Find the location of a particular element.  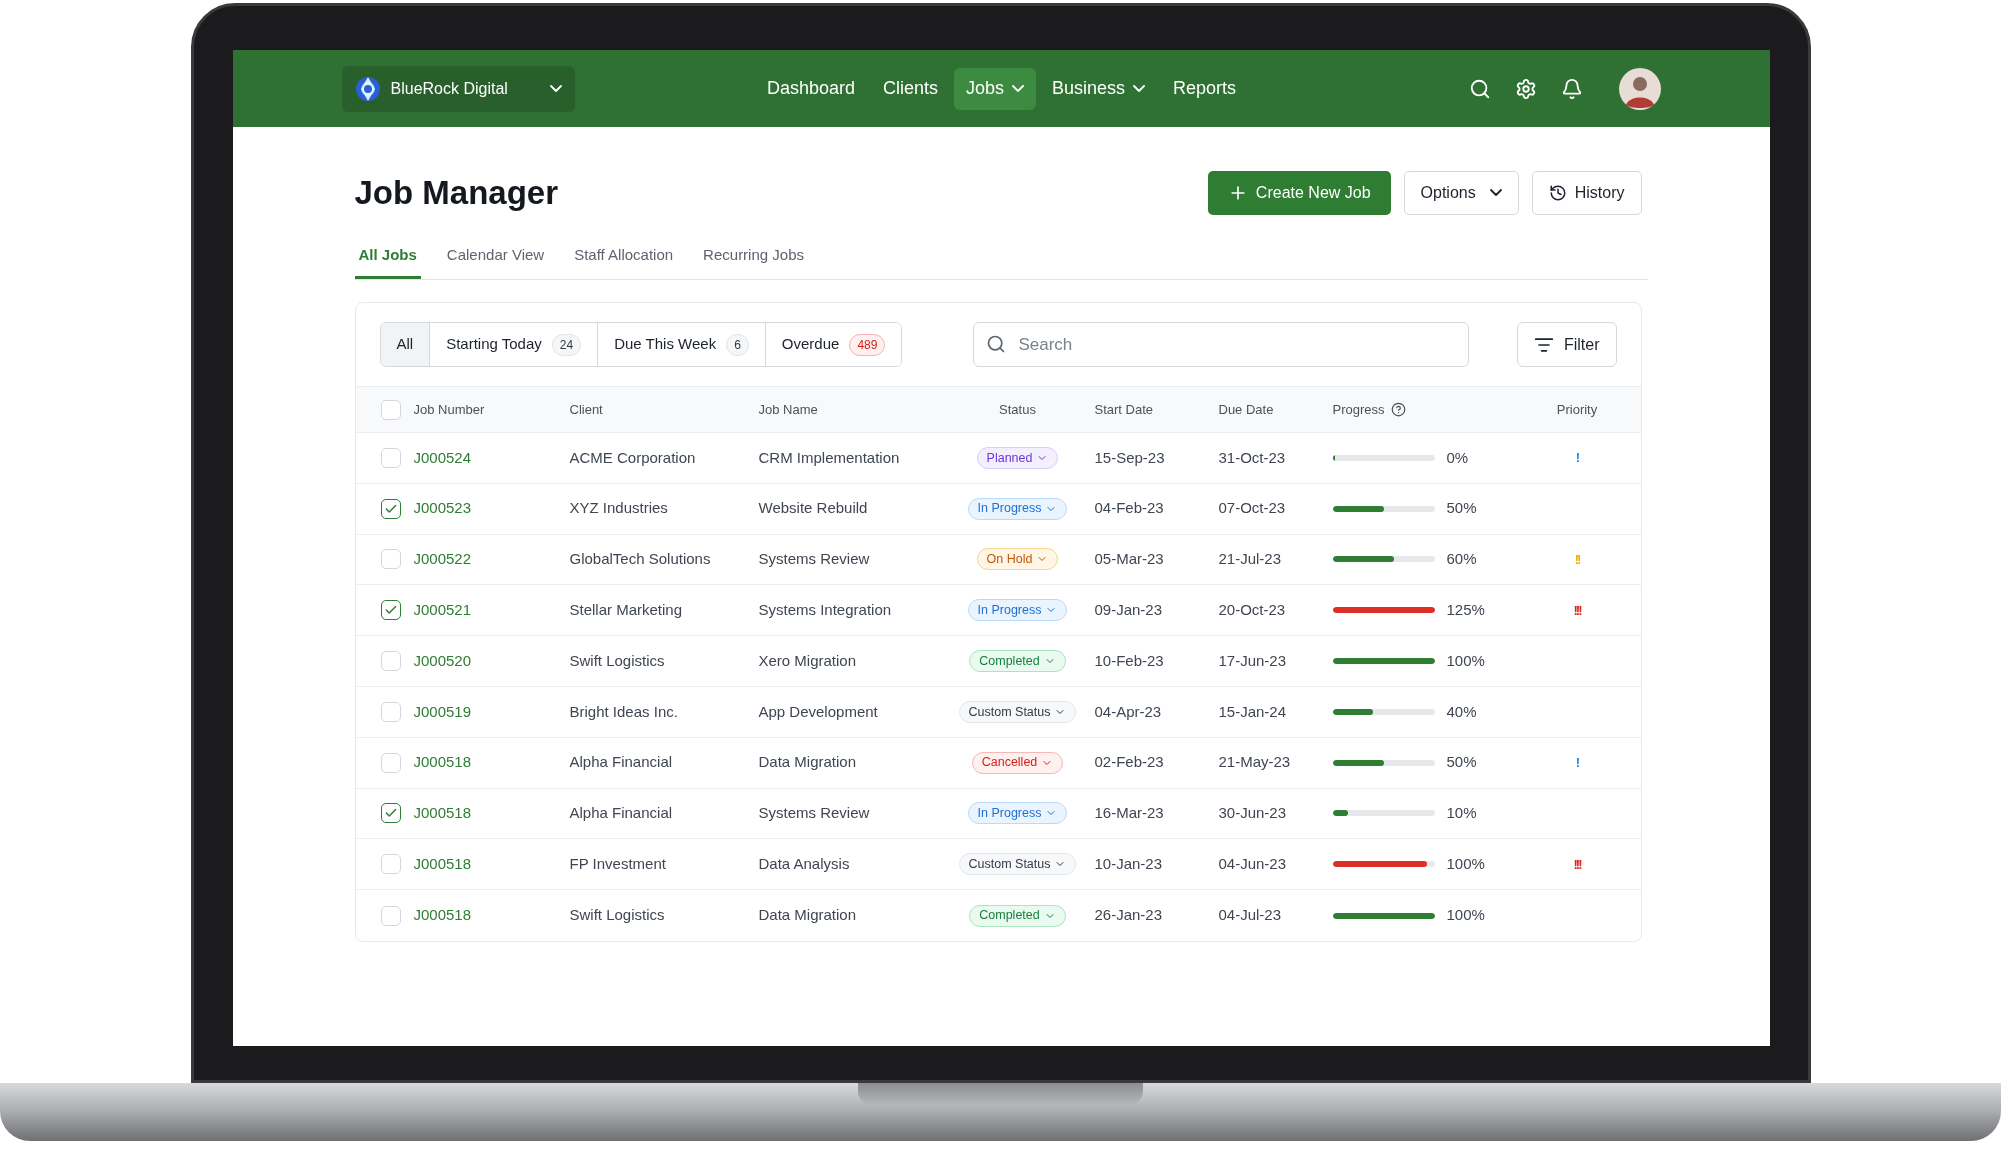

workspace-selector: BlueRock Digital is located at coordinates (458, 88).